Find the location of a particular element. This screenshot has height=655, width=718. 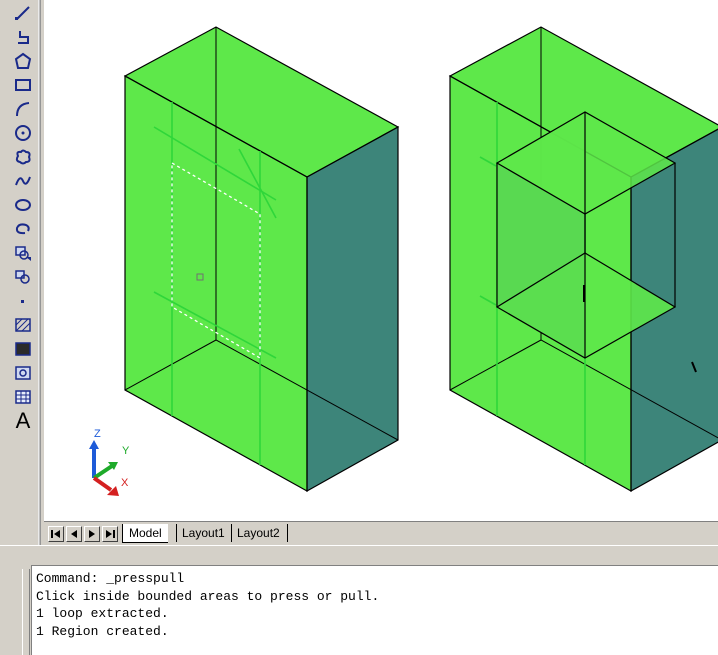

command-line: 1 loop extracted. is located at coordinates (102, 613).